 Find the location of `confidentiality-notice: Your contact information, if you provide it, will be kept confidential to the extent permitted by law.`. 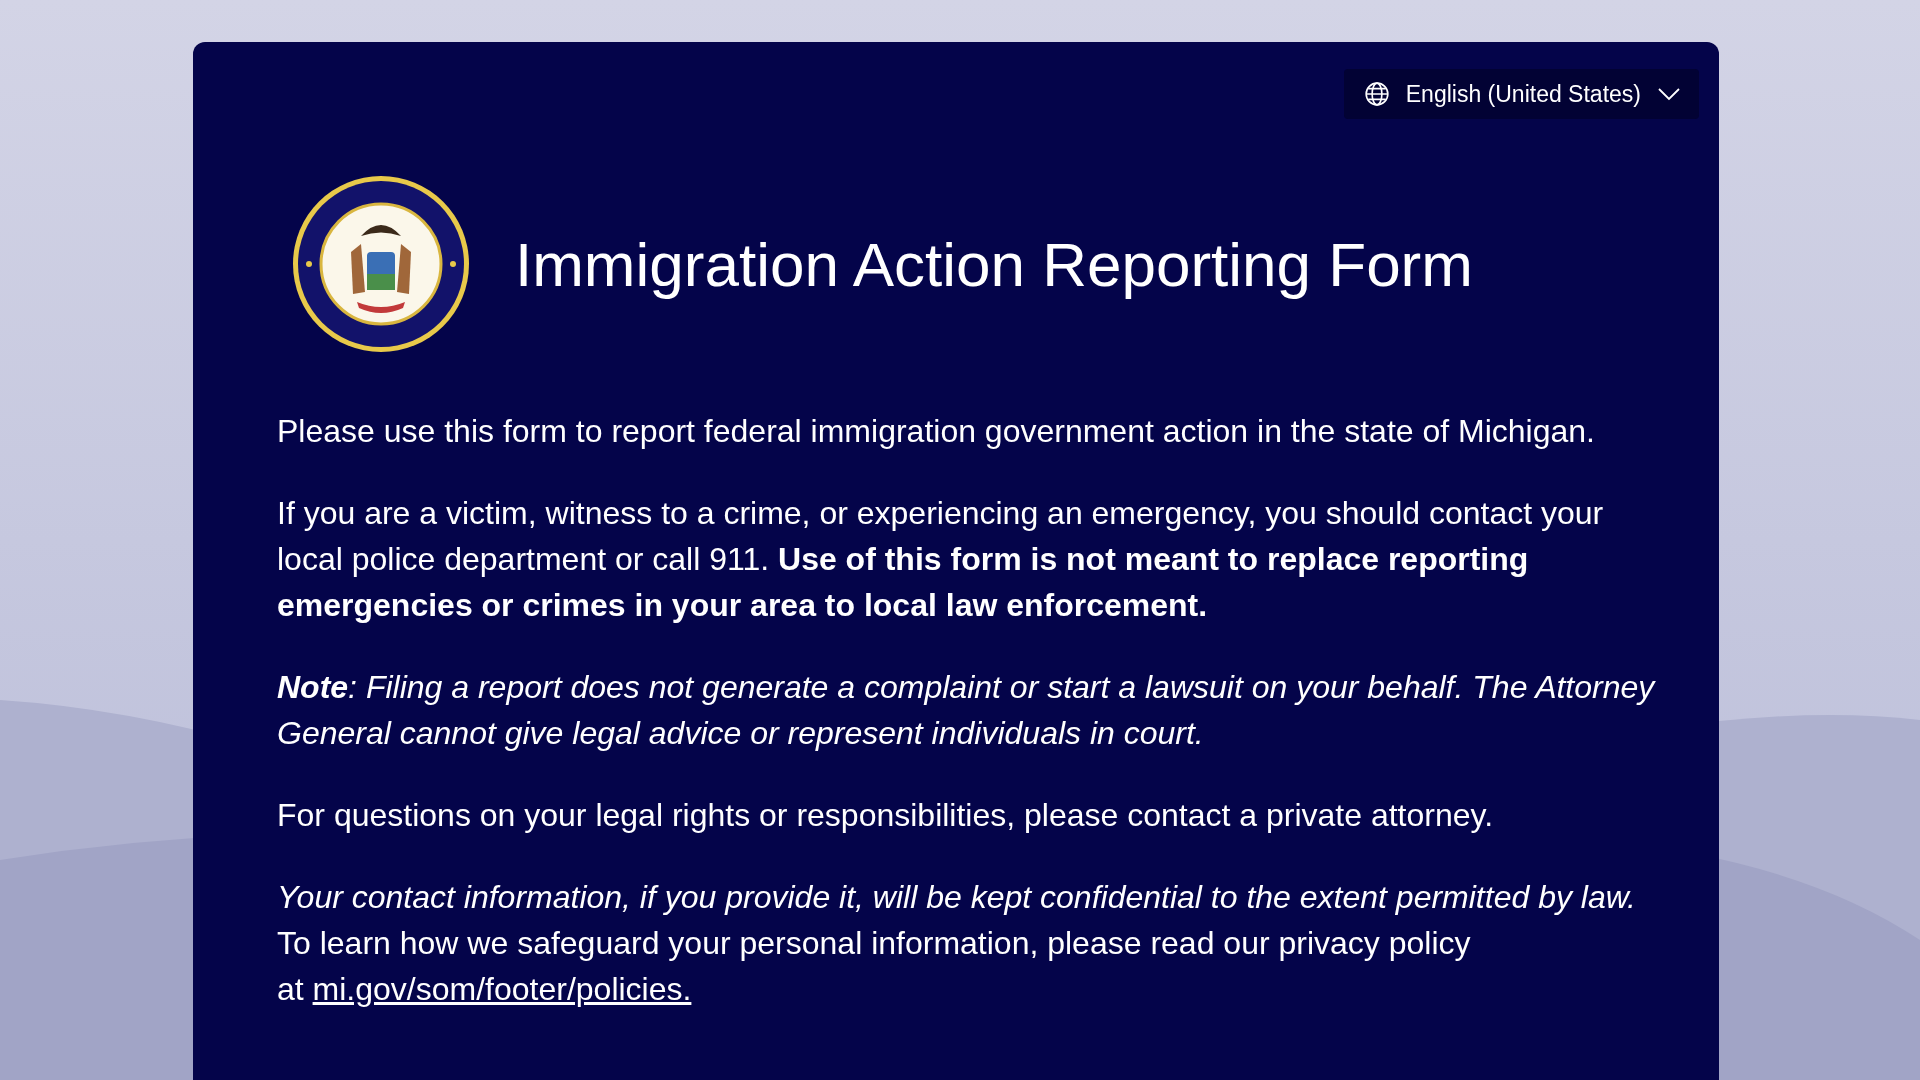

confidentiality-notice: Your contact information, if you provide it, will be kept confidential to the extent permitted by law. is located at coordinates (957, 897).